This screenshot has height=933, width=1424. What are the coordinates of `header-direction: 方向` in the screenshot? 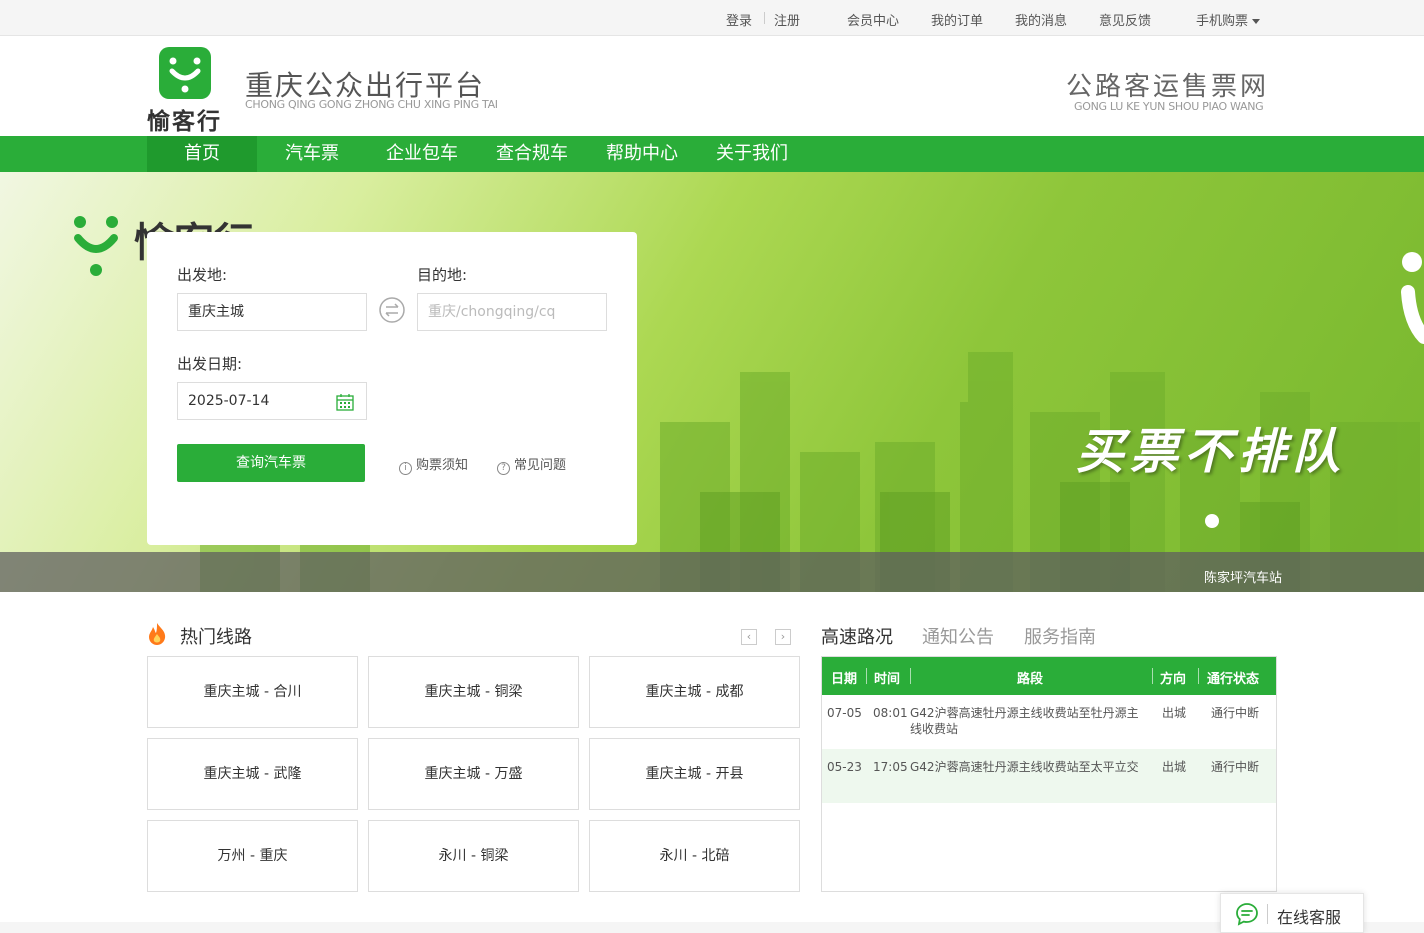 It's located at (1173, 679).